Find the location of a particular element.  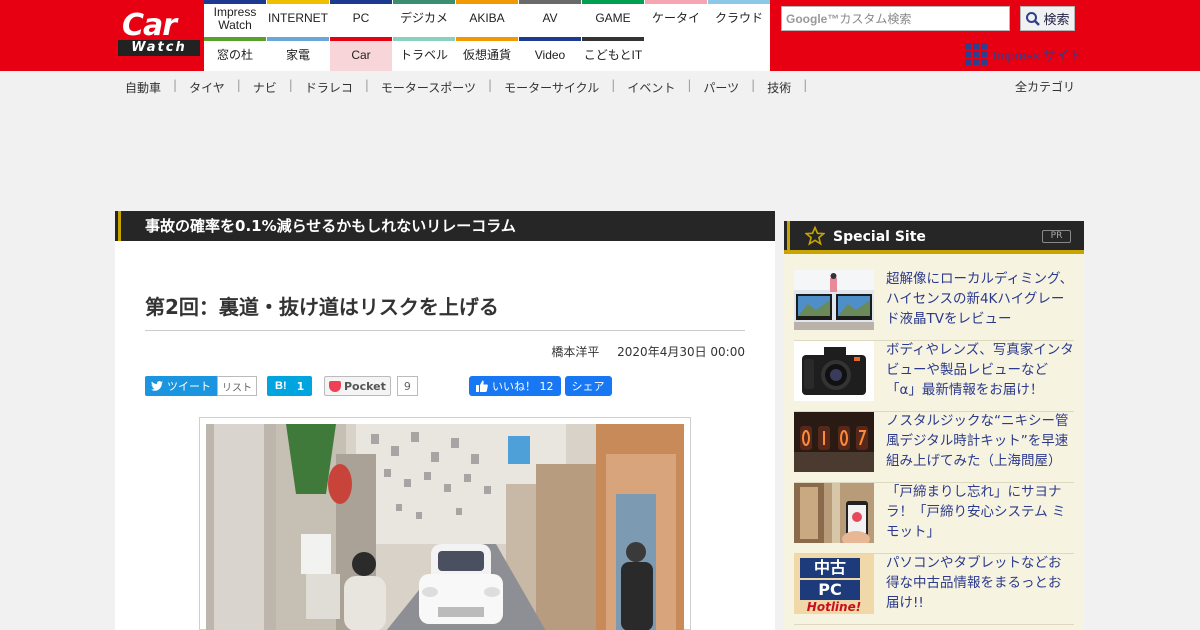

impress-site-link: Impress サイト is located at coordinates (1023, 54).